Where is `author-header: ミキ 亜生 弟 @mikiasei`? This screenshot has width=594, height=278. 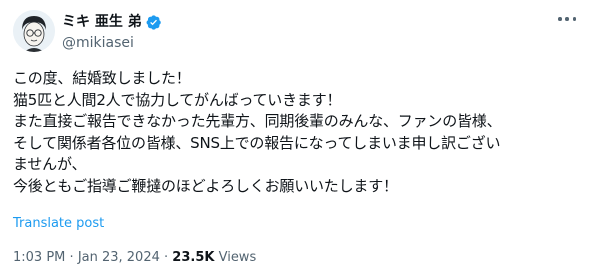 author-header: ミキ 亜生 弟 @mikiasei is located at coordinates (112, 32).